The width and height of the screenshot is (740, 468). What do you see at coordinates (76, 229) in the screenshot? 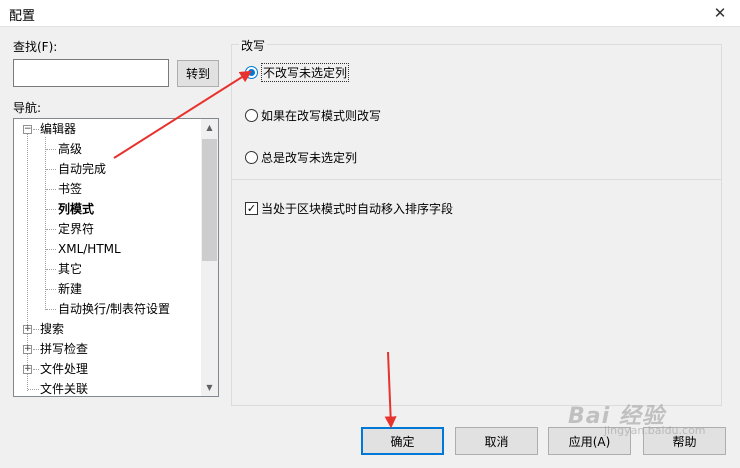
I see `tree-item-delimiters: 定界符` at bounding box center [76, 229].